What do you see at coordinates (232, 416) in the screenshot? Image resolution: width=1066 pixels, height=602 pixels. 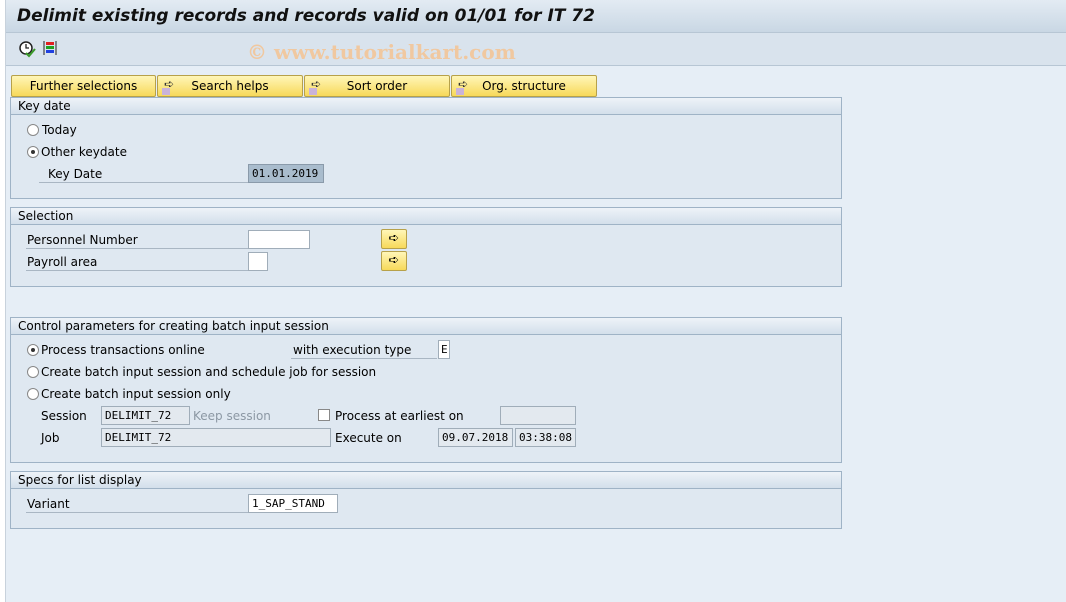 I see `keep-session-label: Keep session` at bounding box center [232, 416].